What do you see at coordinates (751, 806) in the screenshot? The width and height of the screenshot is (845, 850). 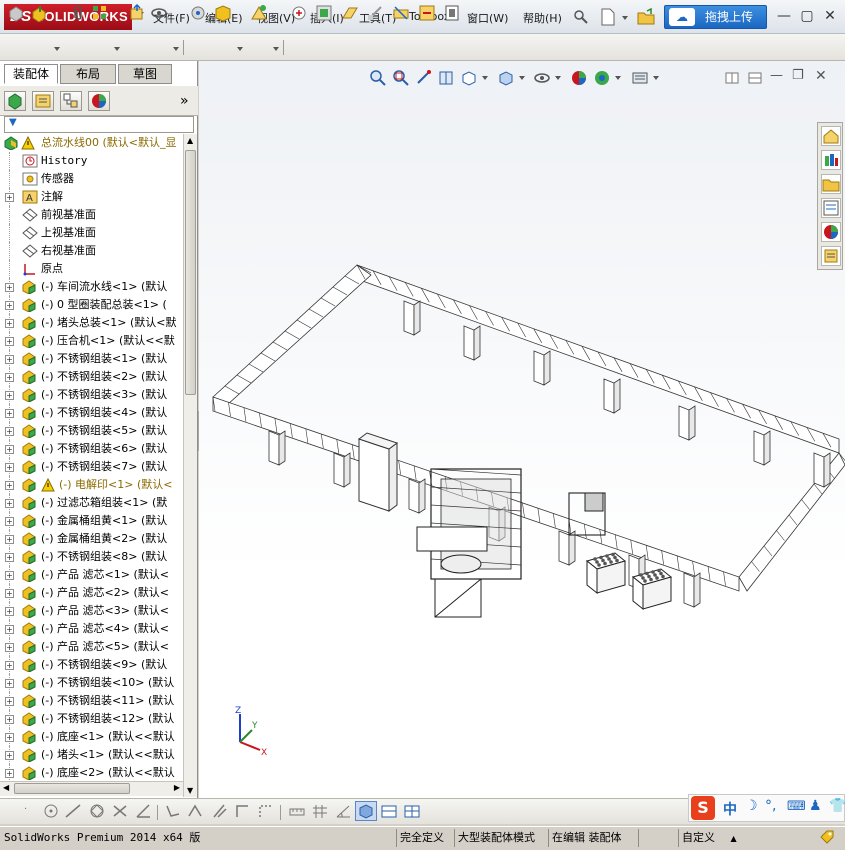 I see `half-width-moon-icon: ☽` at bounding box center [751, 806].